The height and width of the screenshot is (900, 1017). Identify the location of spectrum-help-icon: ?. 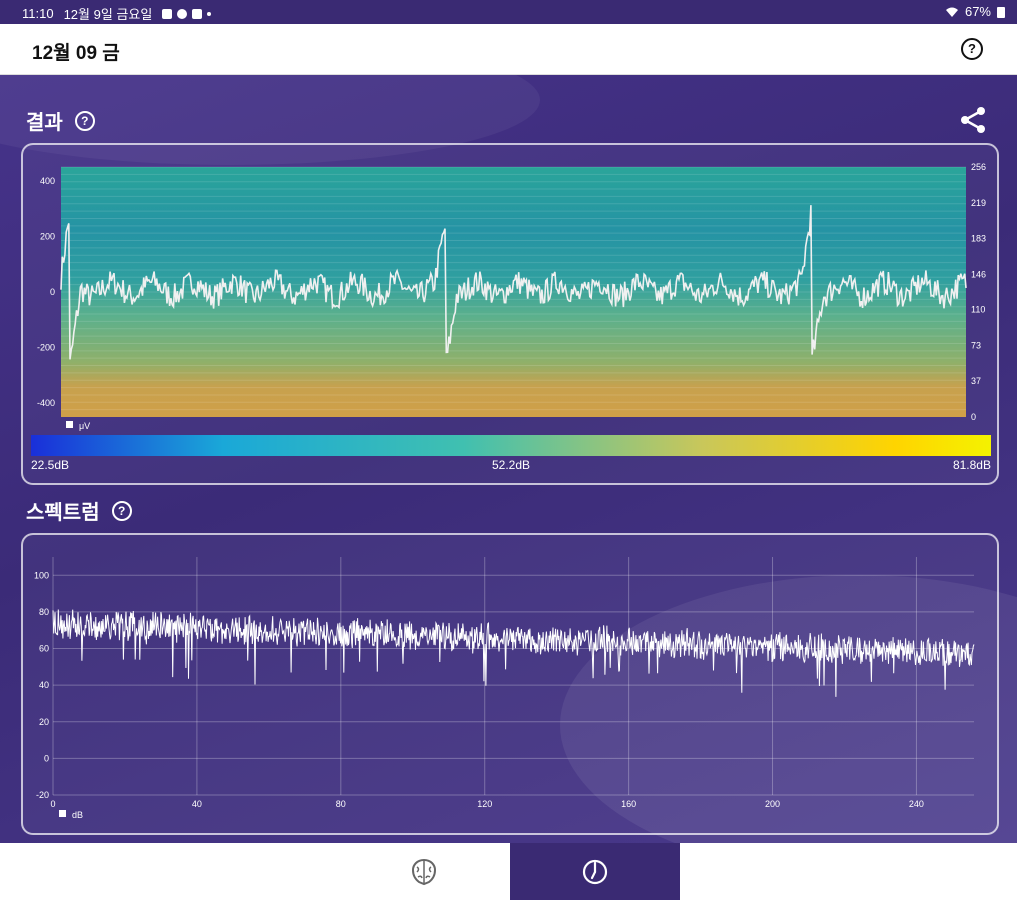
(121, 510).